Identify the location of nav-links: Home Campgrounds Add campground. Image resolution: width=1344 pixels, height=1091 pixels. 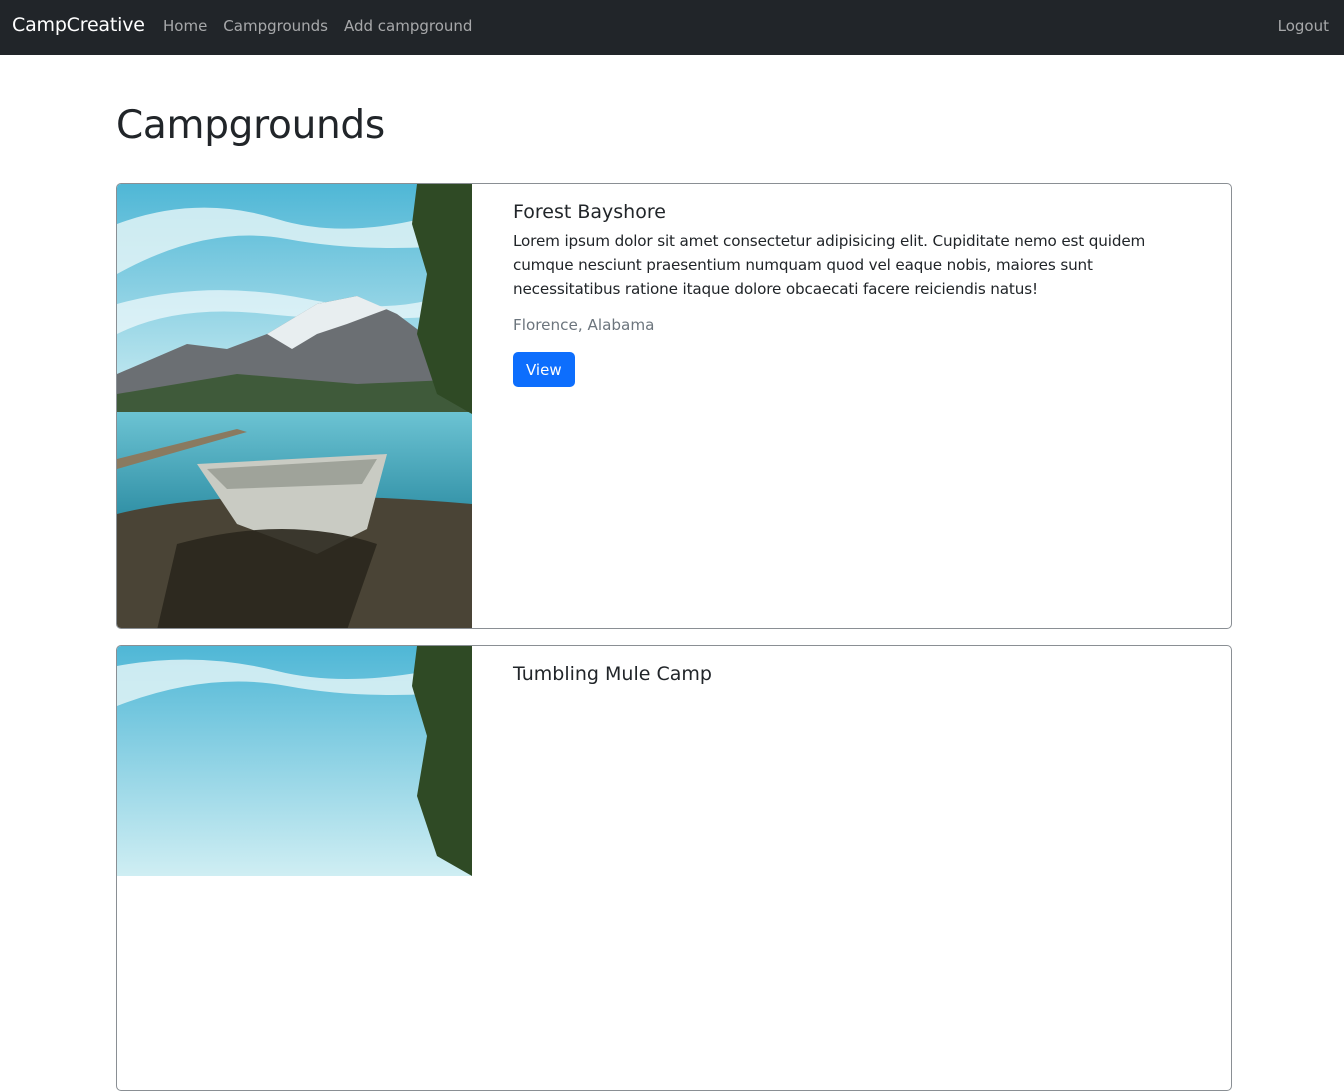
(325, 26).